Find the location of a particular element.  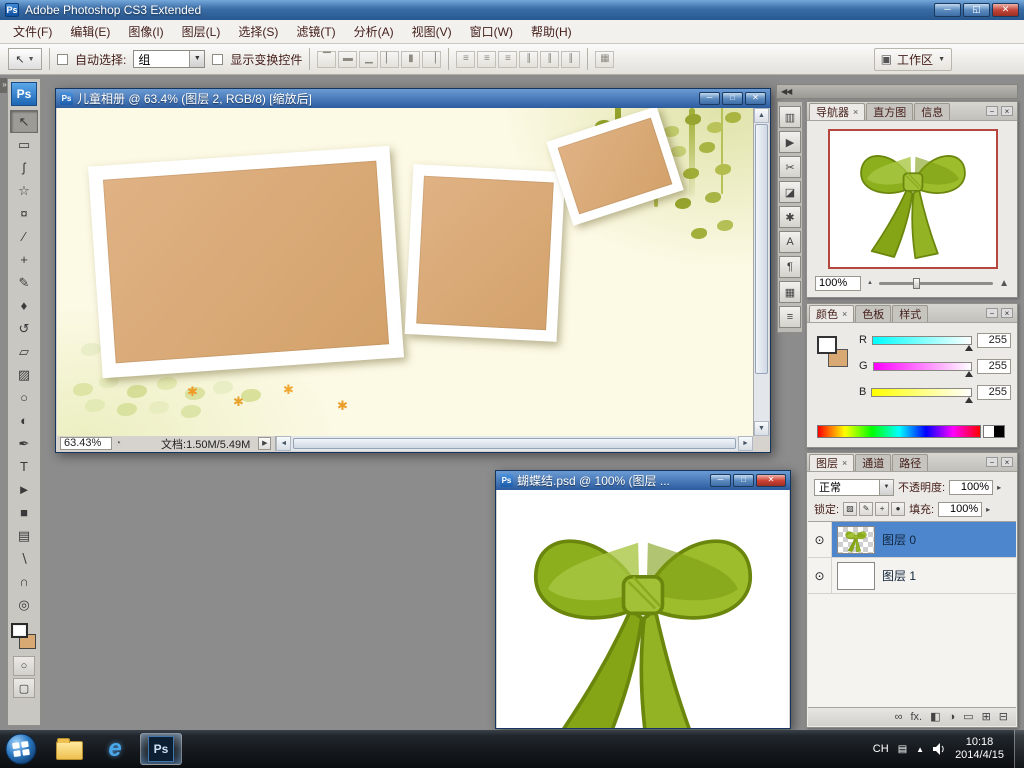

language-indicator: CH is located at coordinates (881, 749).